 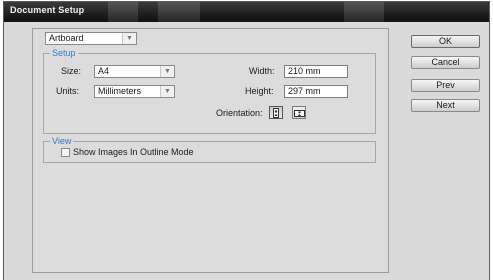 I want to click on units-label: Units:, so click(x=68, y=91).